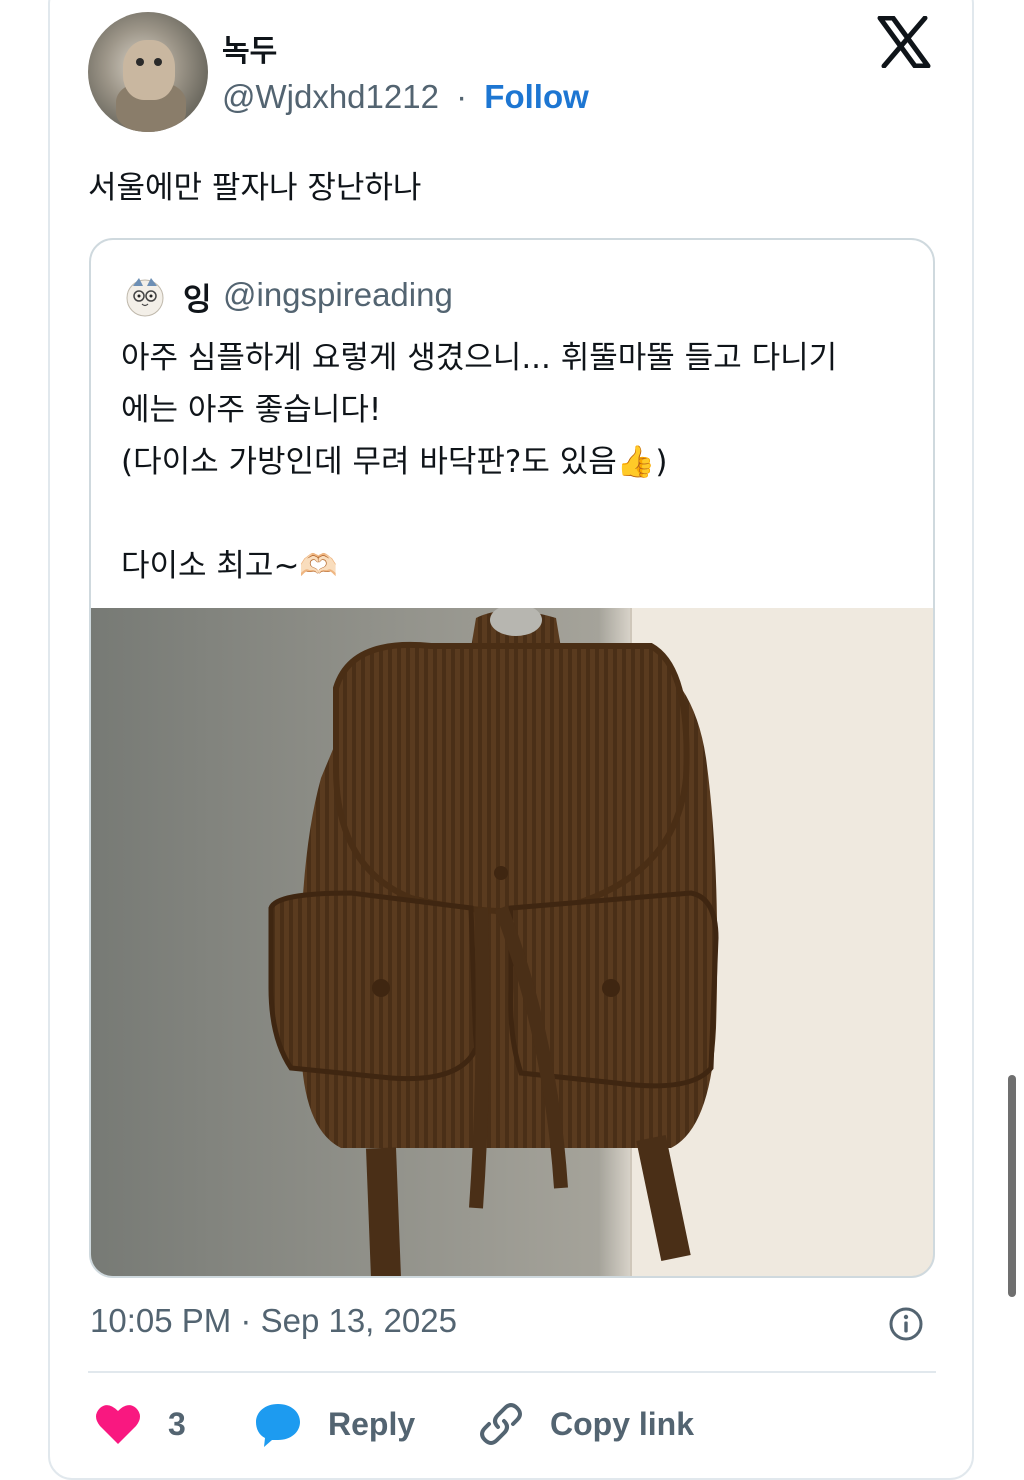  What do you see at coordinates (536, 96) in the screenshot?
I see `follow-button: Follow` at bounding box center [536, 96].